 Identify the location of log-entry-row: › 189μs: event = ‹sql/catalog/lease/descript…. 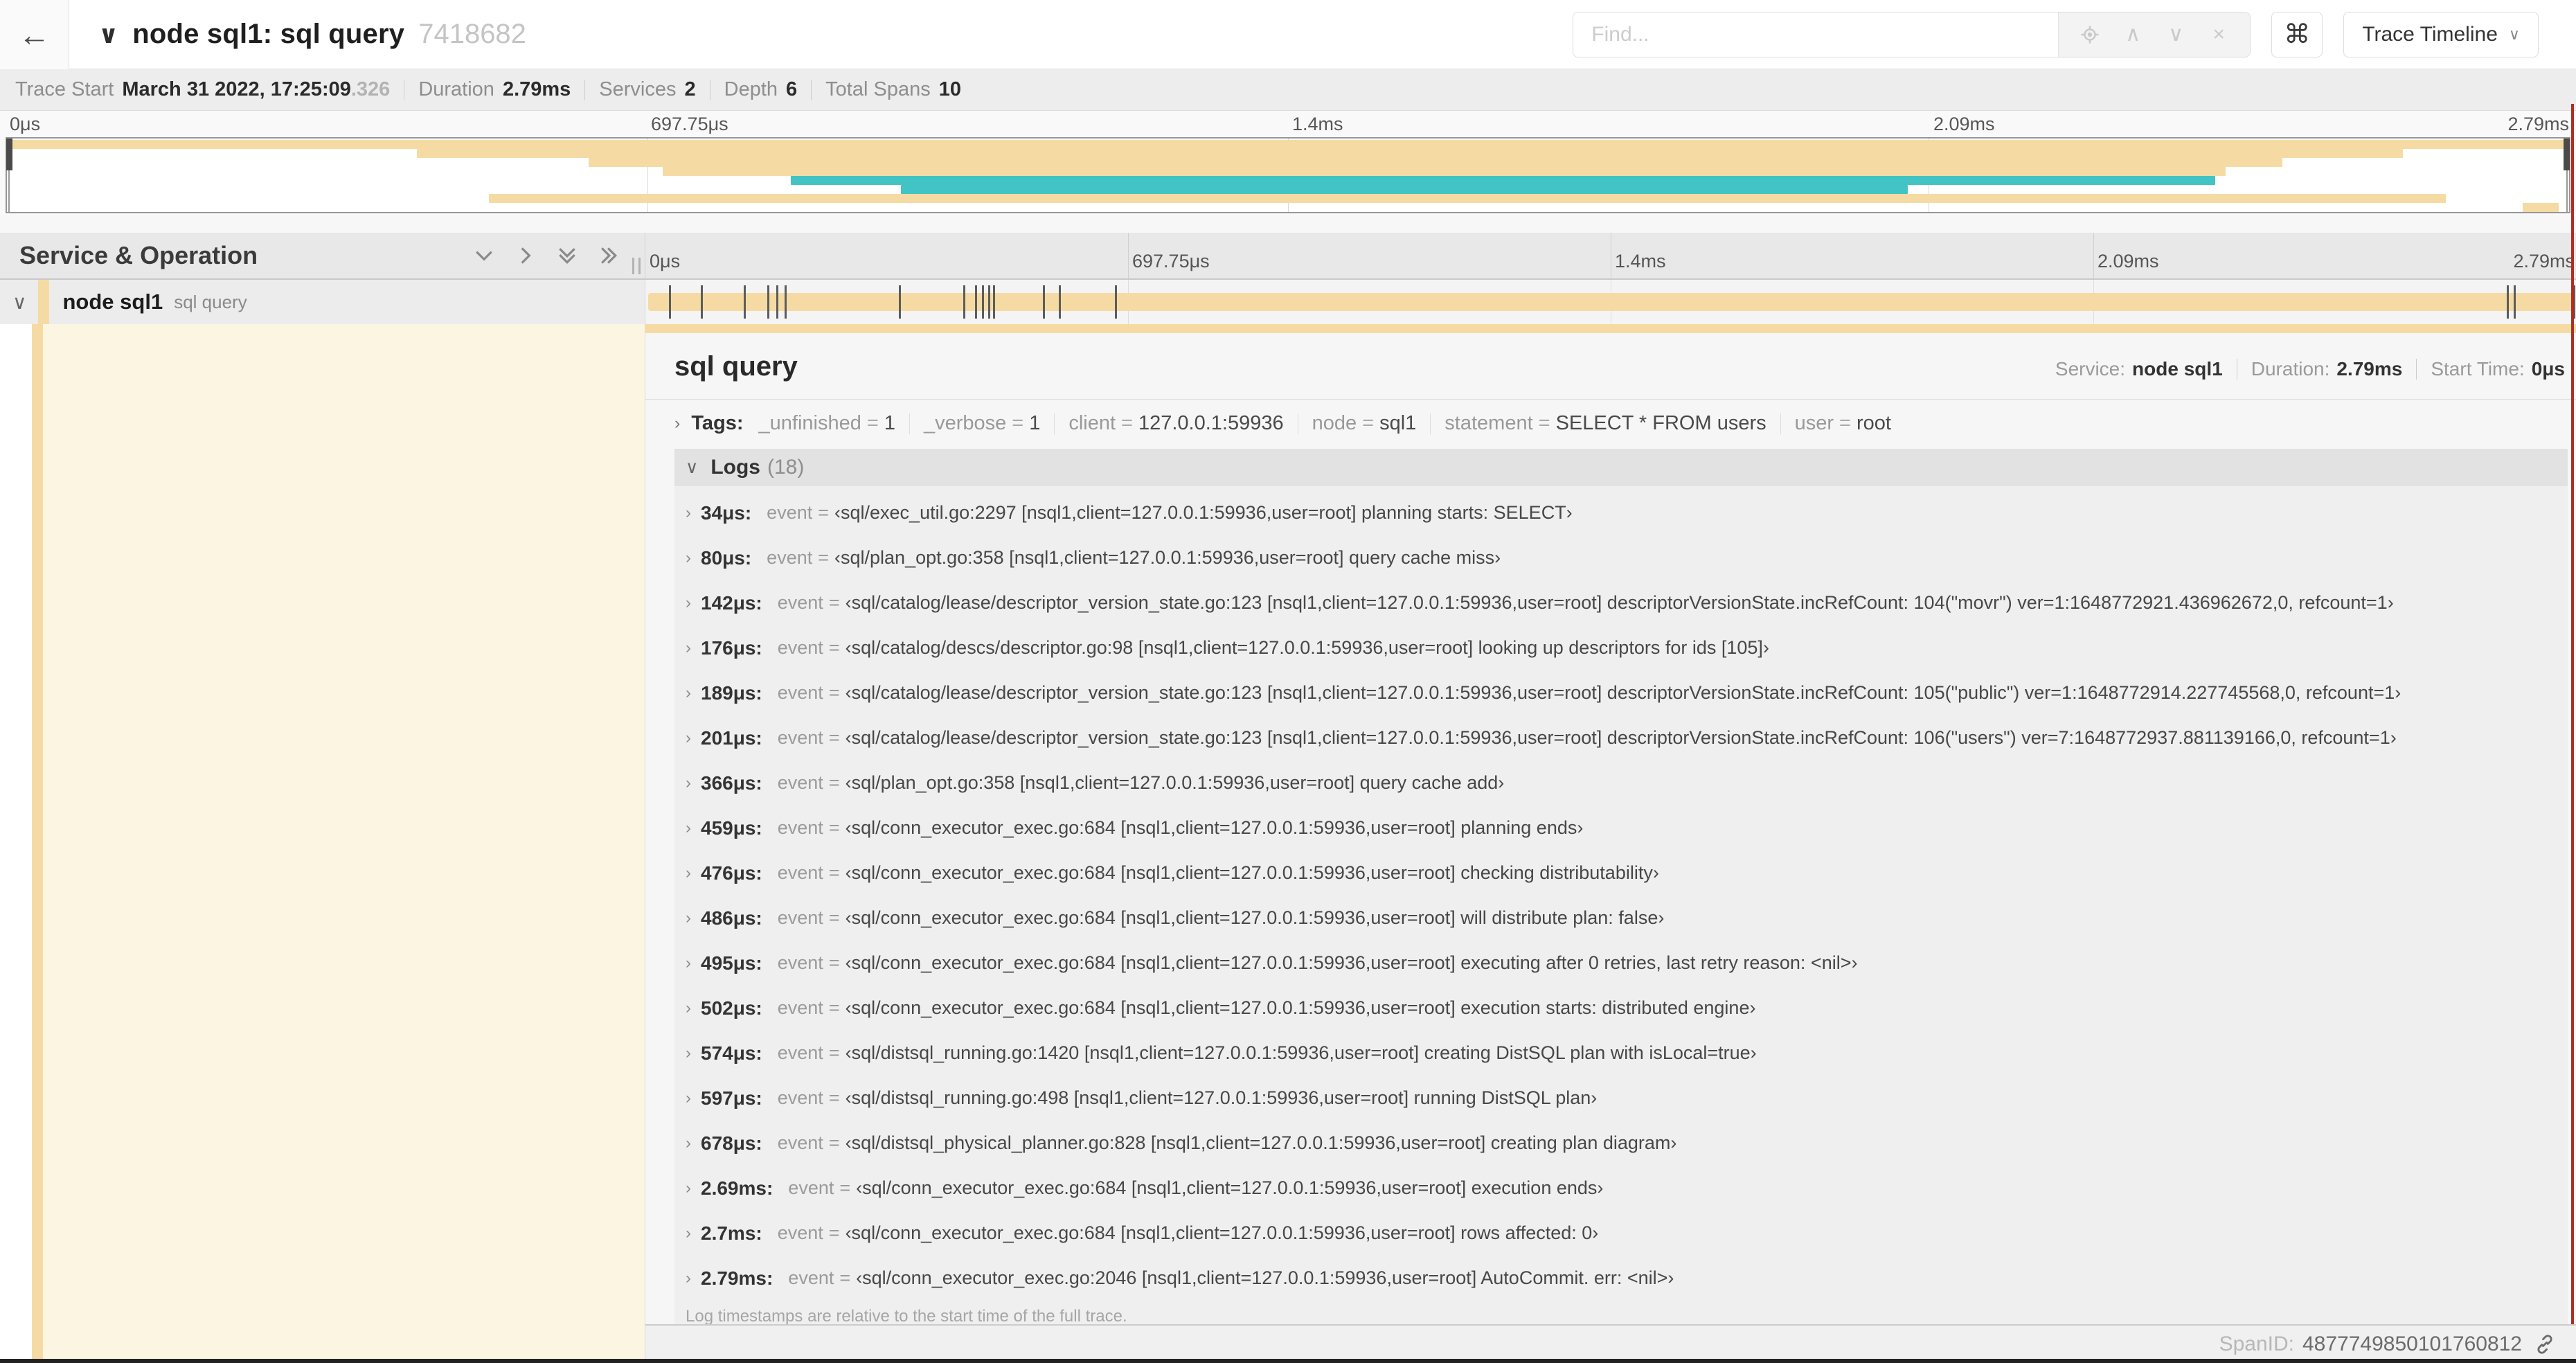
(1621, 692).